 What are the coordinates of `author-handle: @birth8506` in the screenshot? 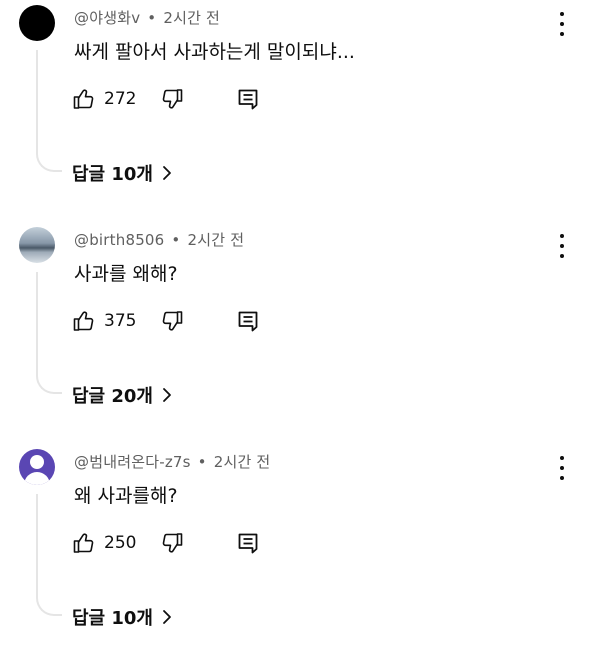 It's located at (119, 240).